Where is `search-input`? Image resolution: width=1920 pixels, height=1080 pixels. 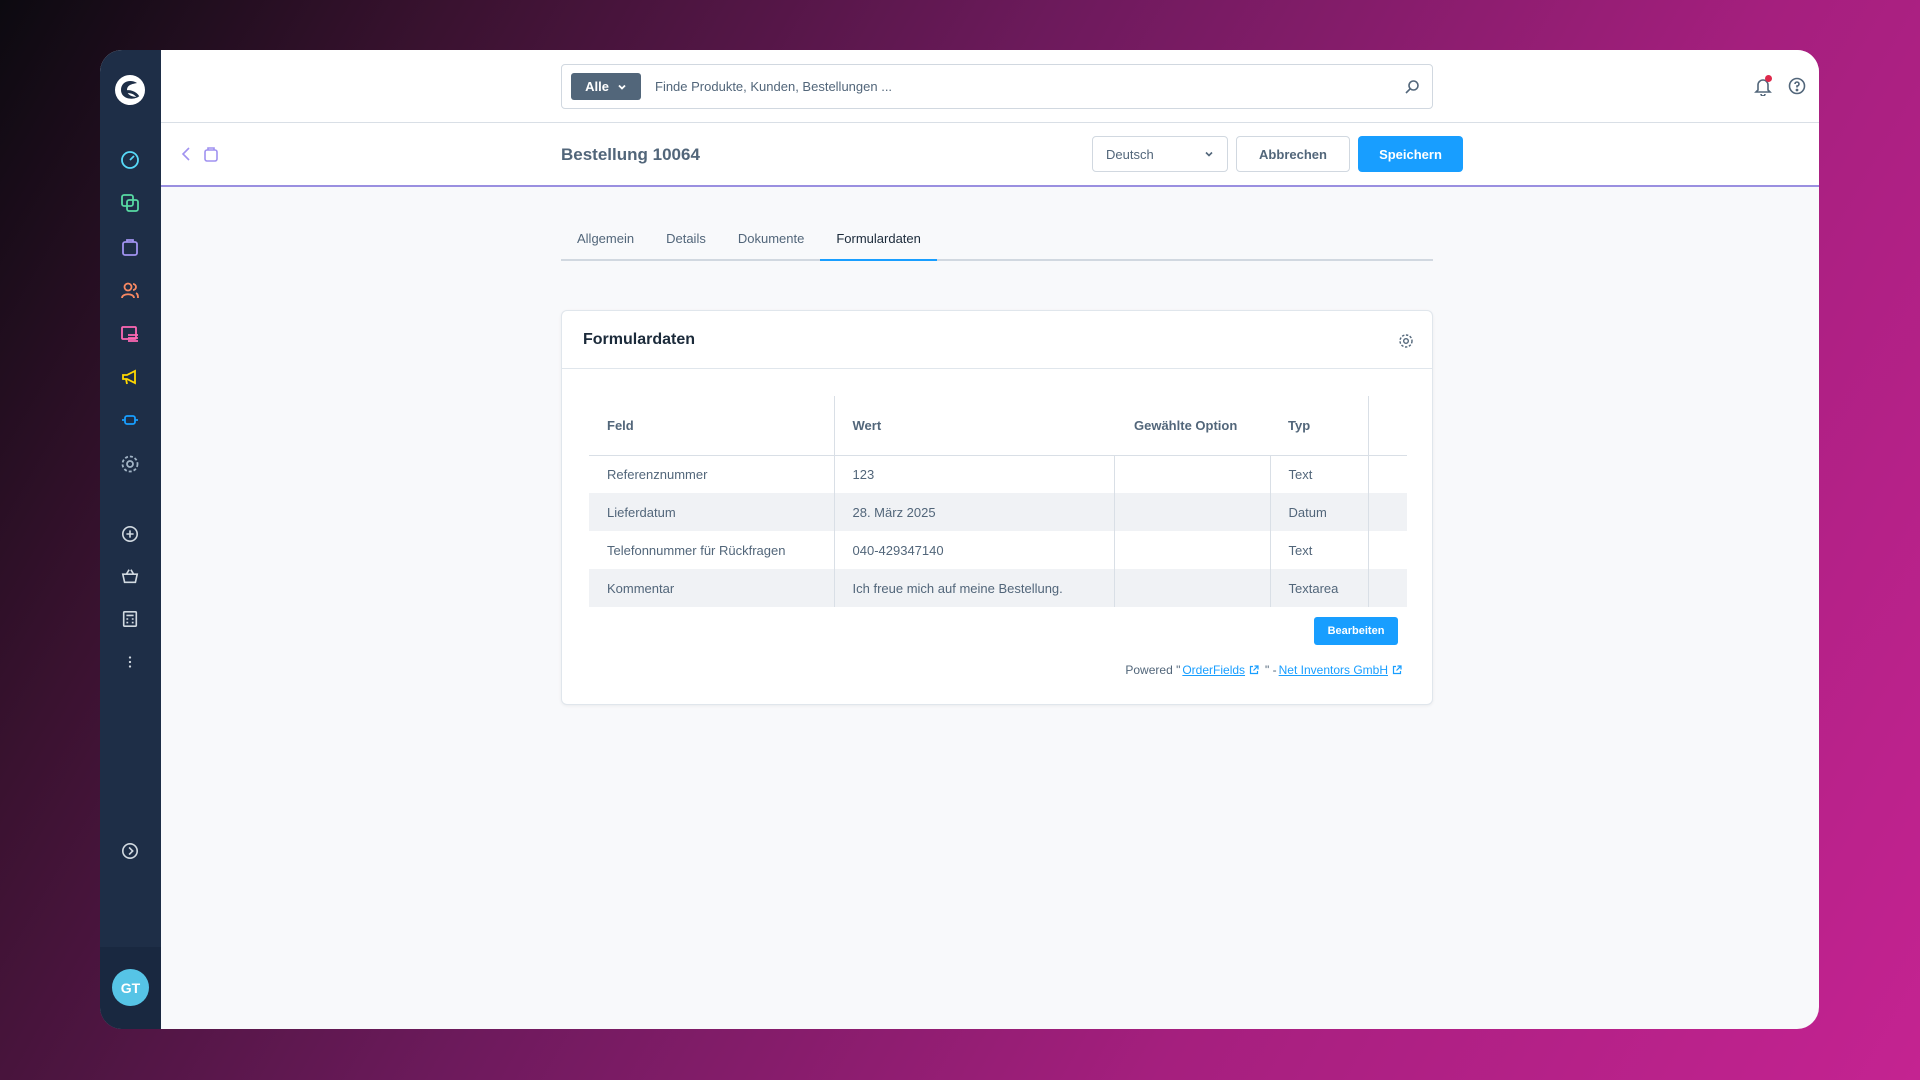 search-input is located at coordinates (1016, 86).